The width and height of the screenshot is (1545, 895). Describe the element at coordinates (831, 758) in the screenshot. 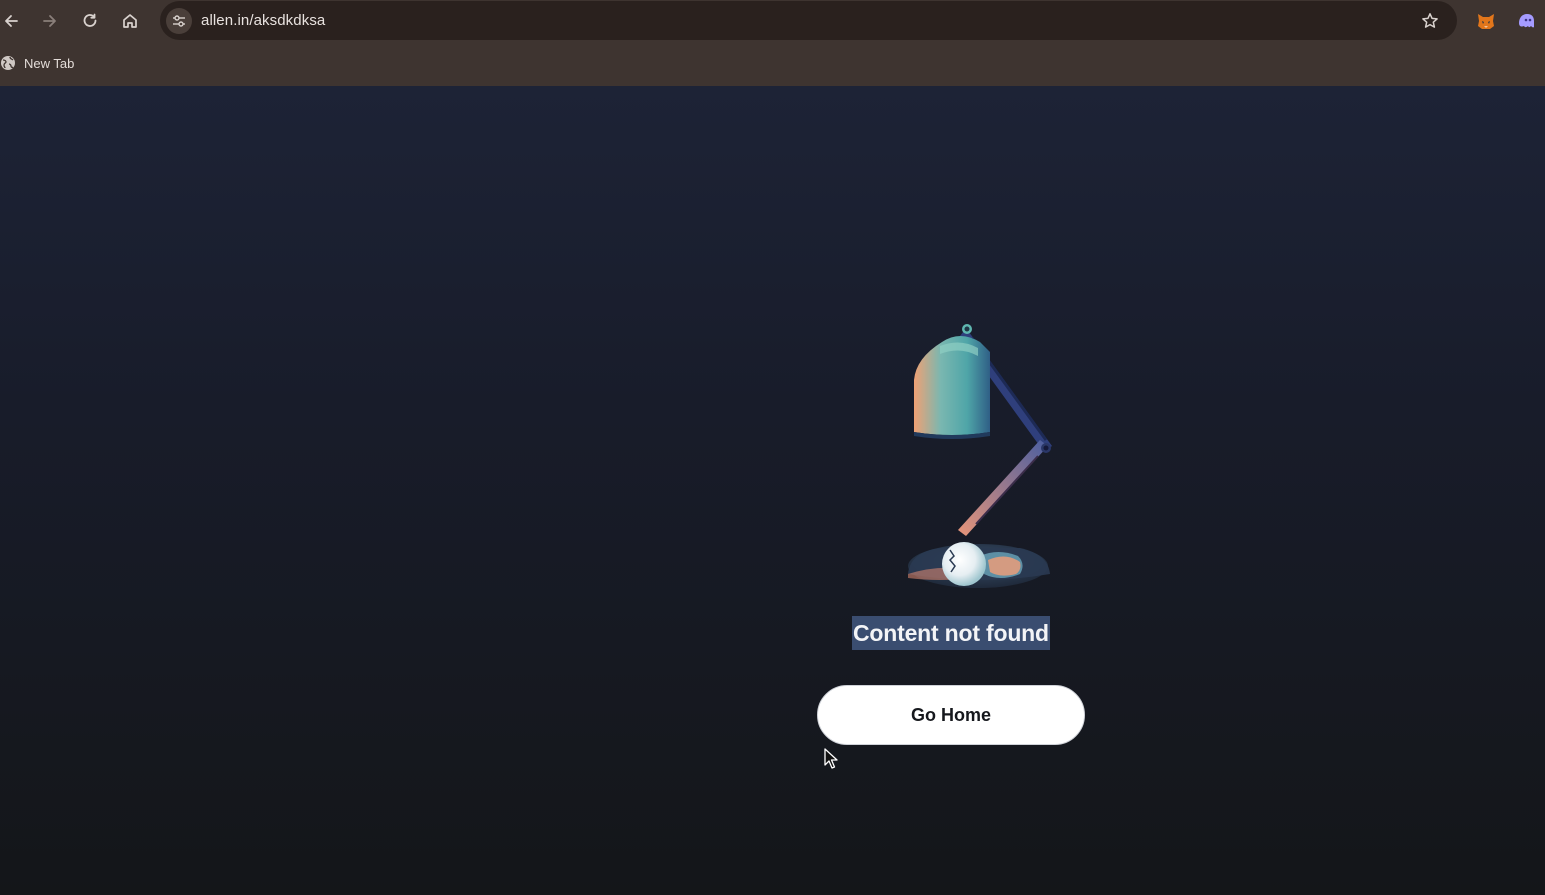

I see `mouse-pointer-icon` at that location.